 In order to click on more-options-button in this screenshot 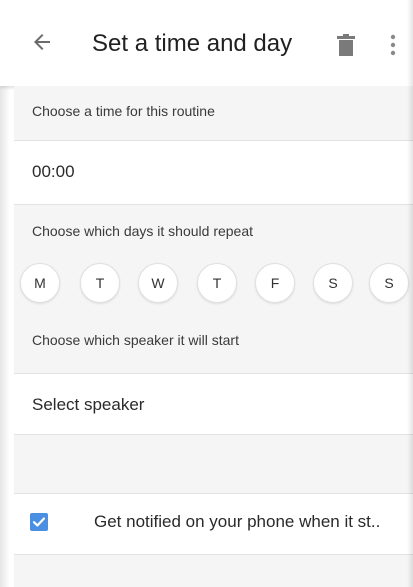, I will do `click(393, 45)`.